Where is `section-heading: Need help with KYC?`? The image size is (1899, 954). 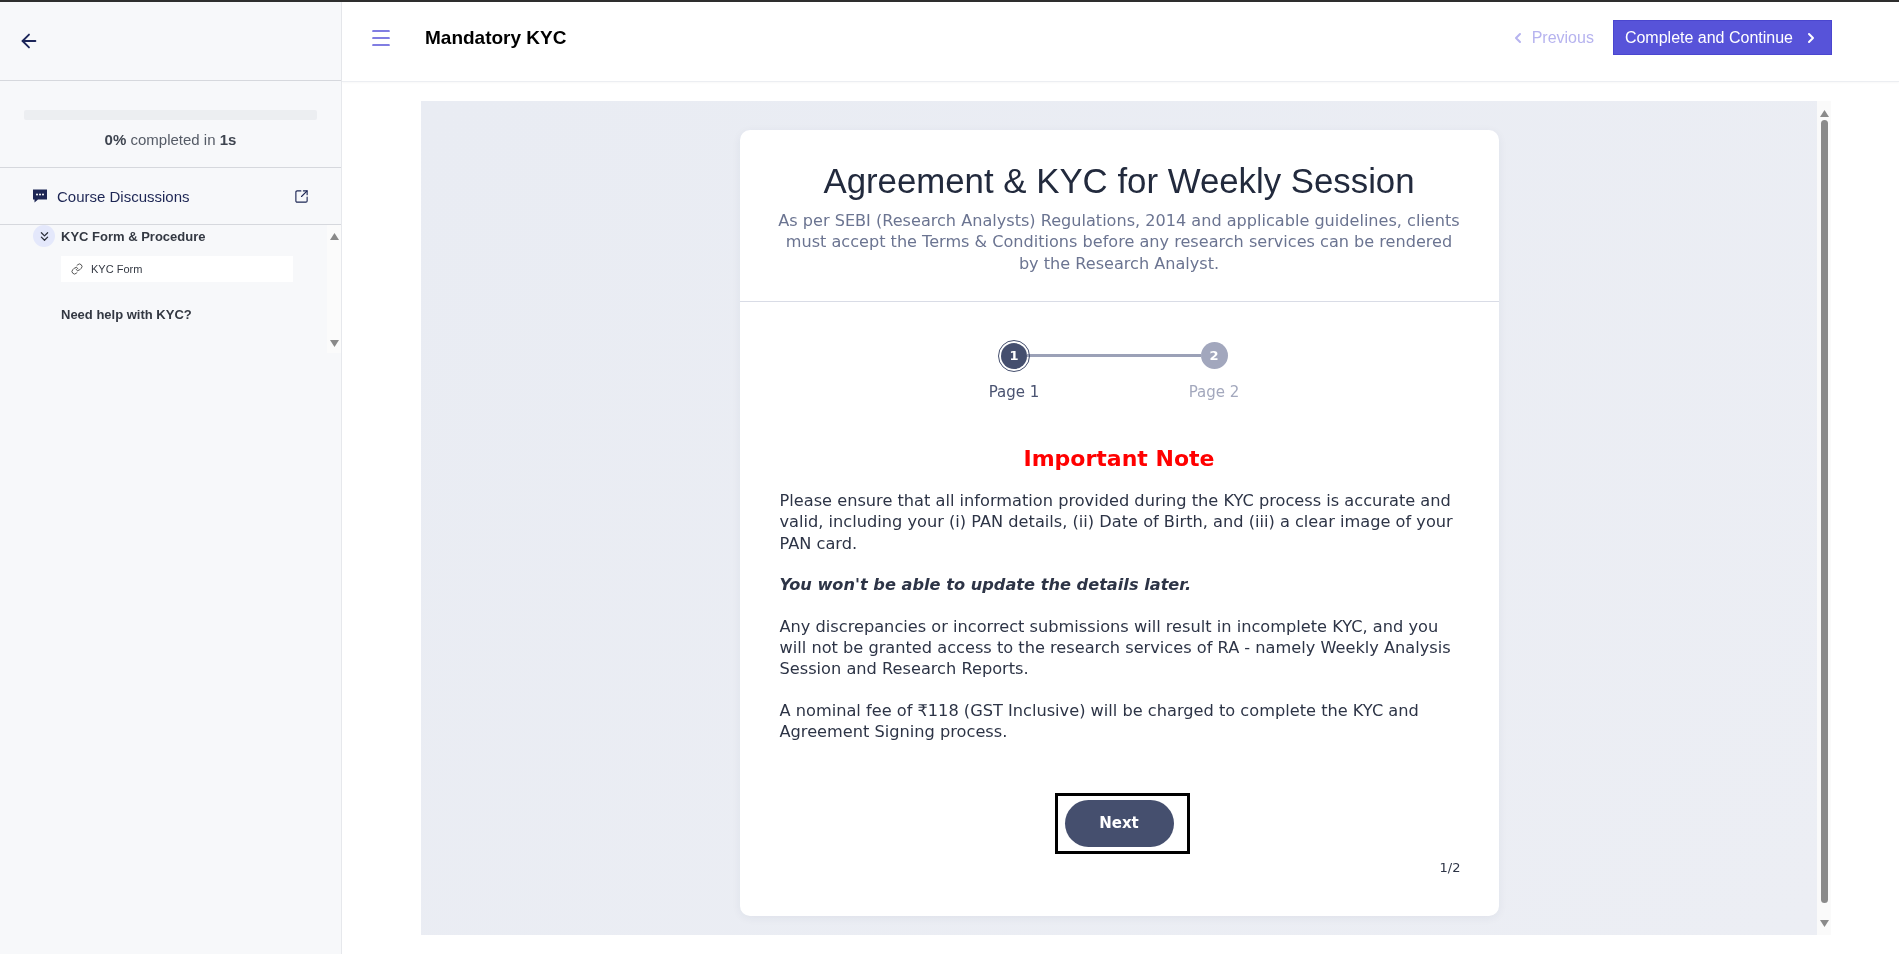 section-heading: Need help with KYC? is located at coordinates (126, 314).